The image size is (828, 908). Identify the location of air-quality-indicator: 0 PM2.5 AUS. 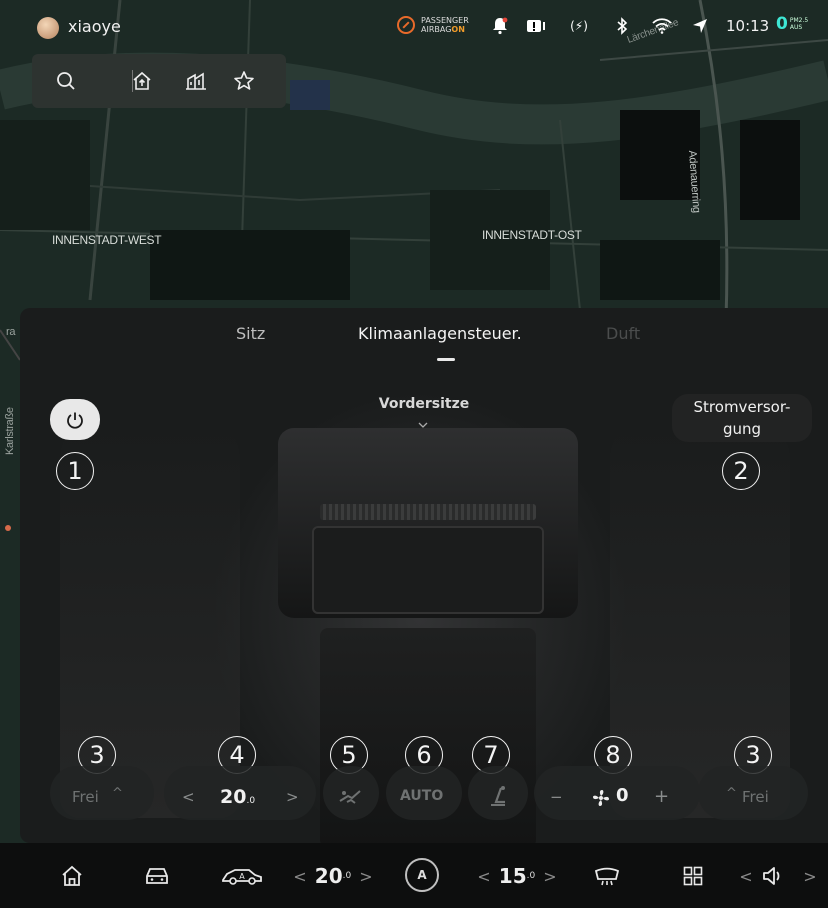
(792, 24).